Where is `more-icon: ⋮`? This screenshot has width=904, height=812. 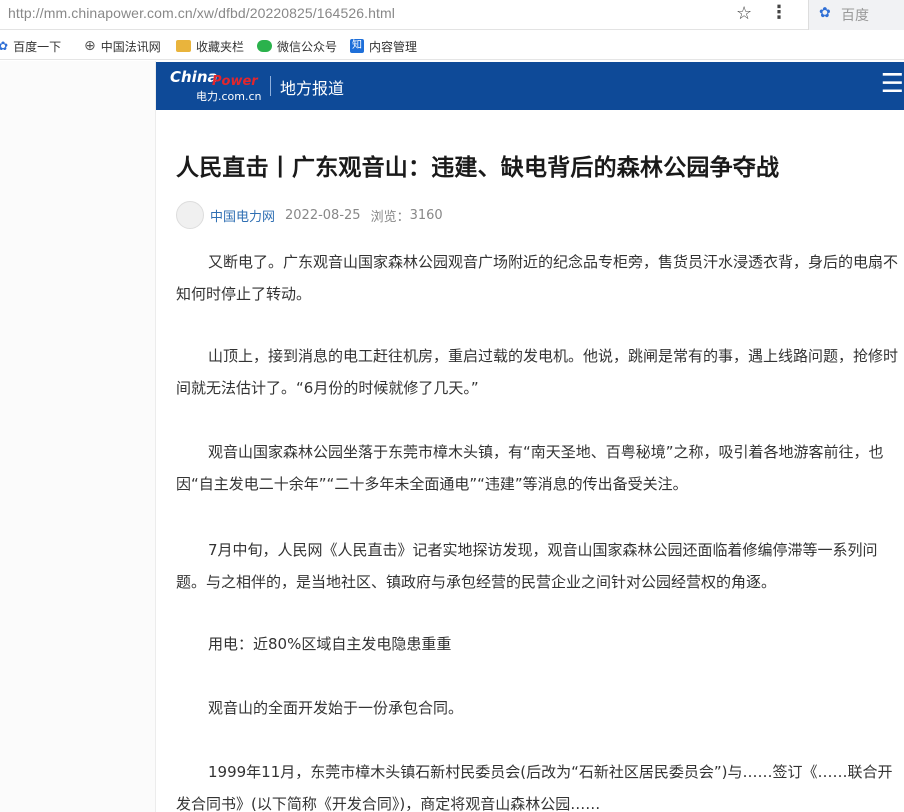
more-icon: ⋮ is located at coordinates (779, 12).